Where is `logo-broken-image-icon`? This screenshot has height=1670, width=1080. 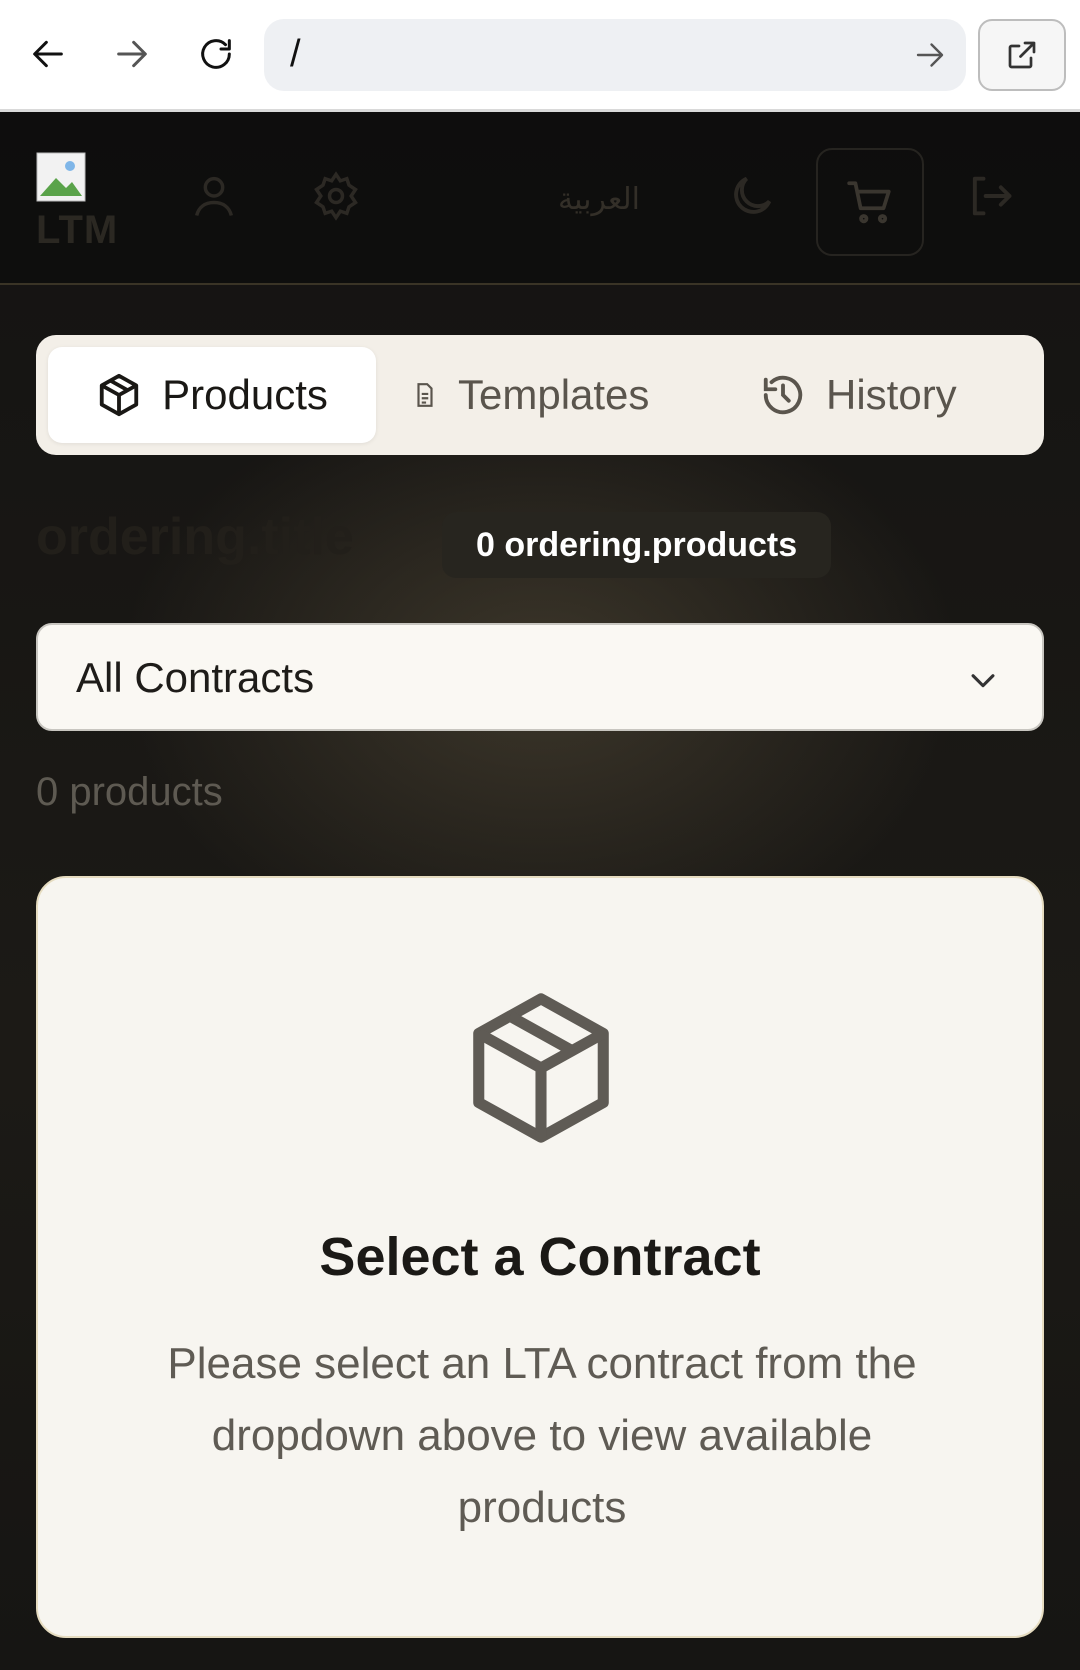
logo-broken-image-icon is located at coordinates (61, 177).